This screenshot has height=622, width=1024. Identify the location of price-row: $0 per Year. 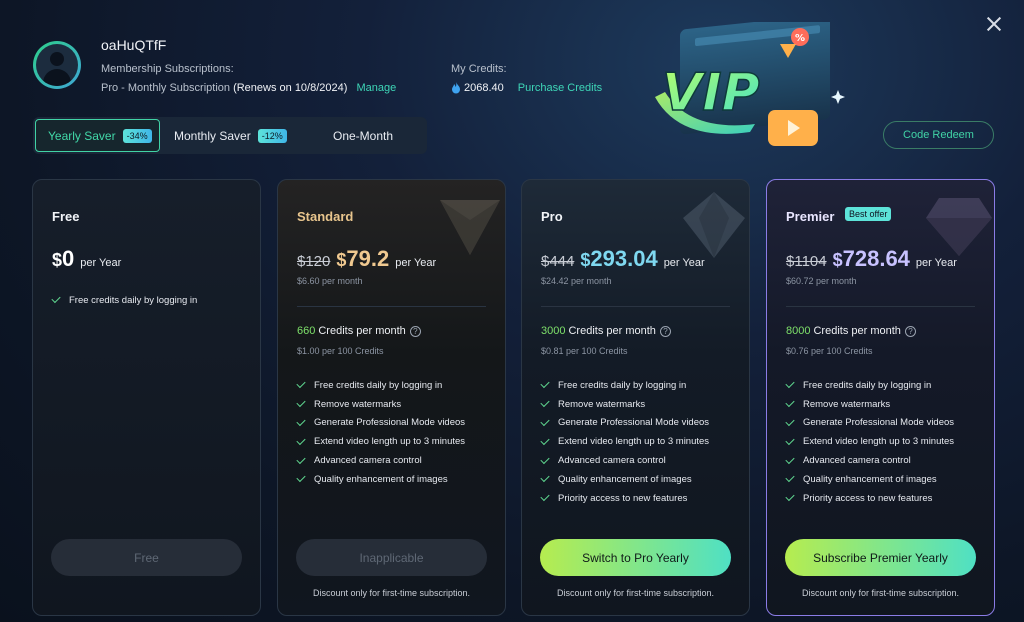
(86, 259).